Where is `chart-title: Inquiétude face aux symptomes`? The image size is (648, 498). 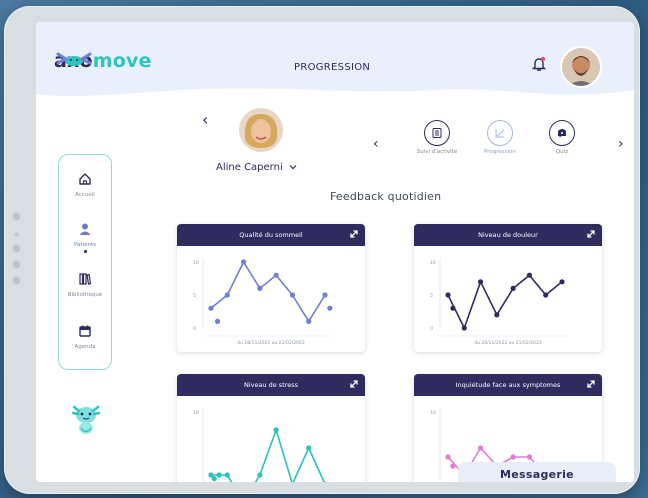
chart-title: Inquiétude face aux symptomes is located at coordinates (508, 385).